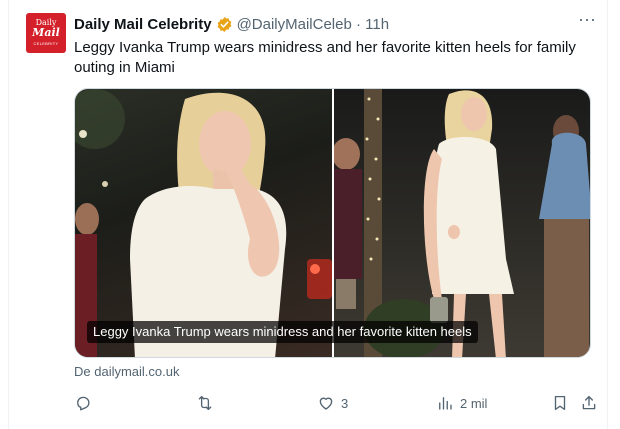  I want to click on bookmark-icon, so click(560, 403).